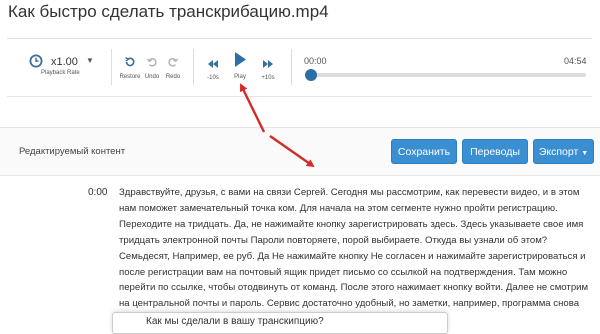  Describe the element at coordinates (151, 62) in the screenshot. I see `undo-icon` at that location.